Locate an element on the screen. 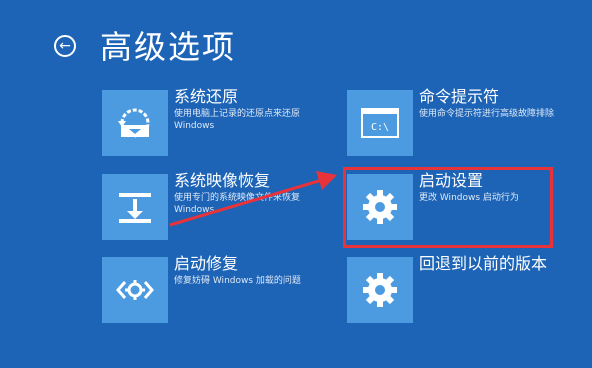 Image resolution: width=592 pixels, height=368 pixels. option-description: 更改 Windows 启动行为 is located at coordinates (469, 198).